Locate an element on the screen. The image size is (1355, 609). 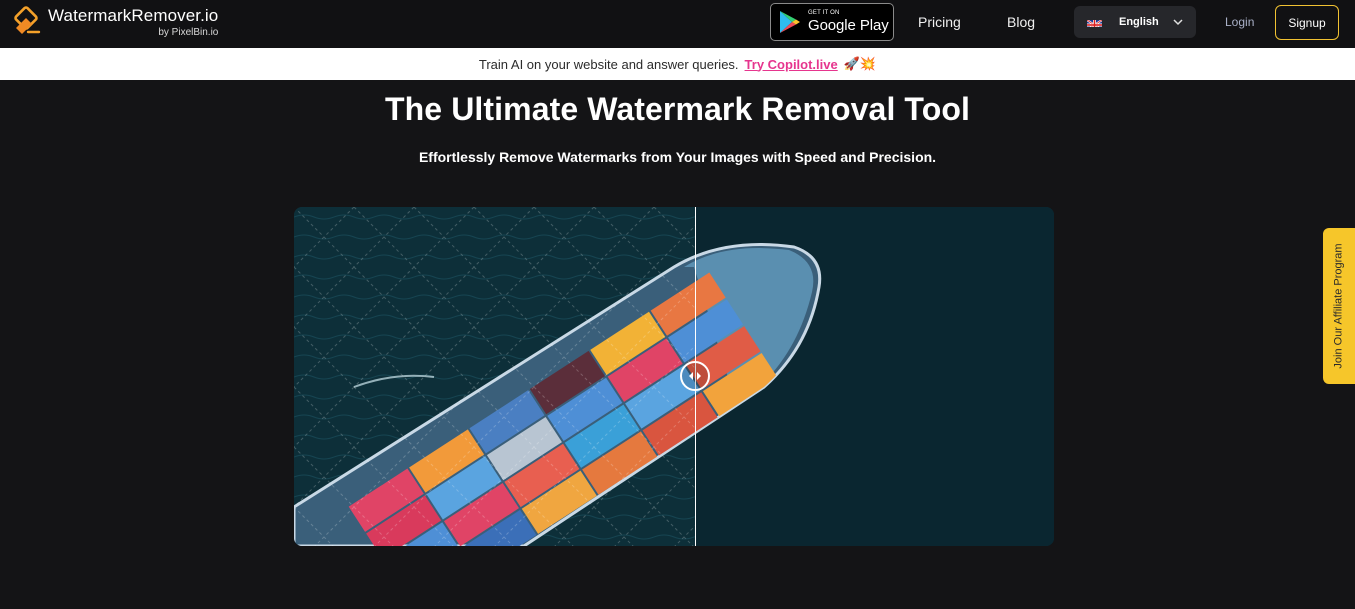
logo-name: WatermarkRemover.io is located at coordinates (133, 15).